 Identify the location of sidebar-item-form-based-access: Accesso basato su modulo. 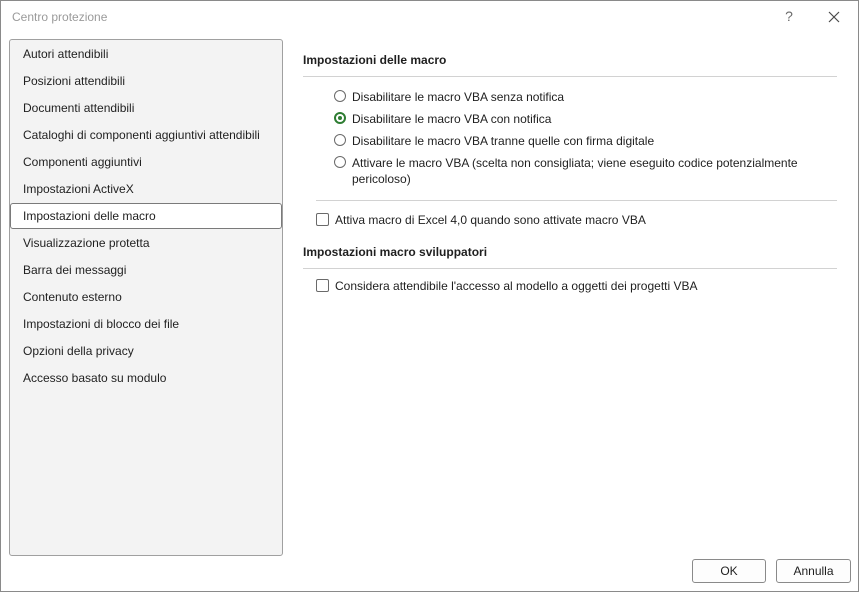
(146, 378).